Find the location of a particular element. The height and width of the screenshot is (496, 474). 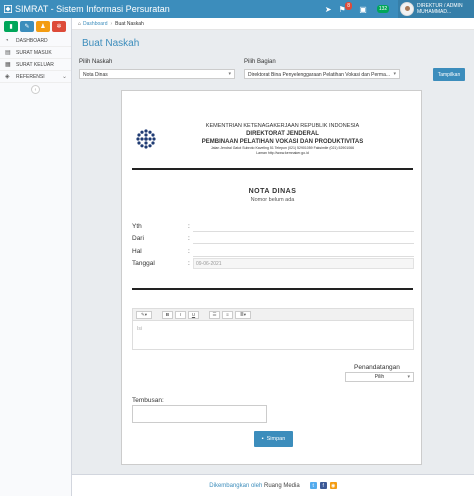

page-title: Buat Naskah is located at coordinates (111, 43).